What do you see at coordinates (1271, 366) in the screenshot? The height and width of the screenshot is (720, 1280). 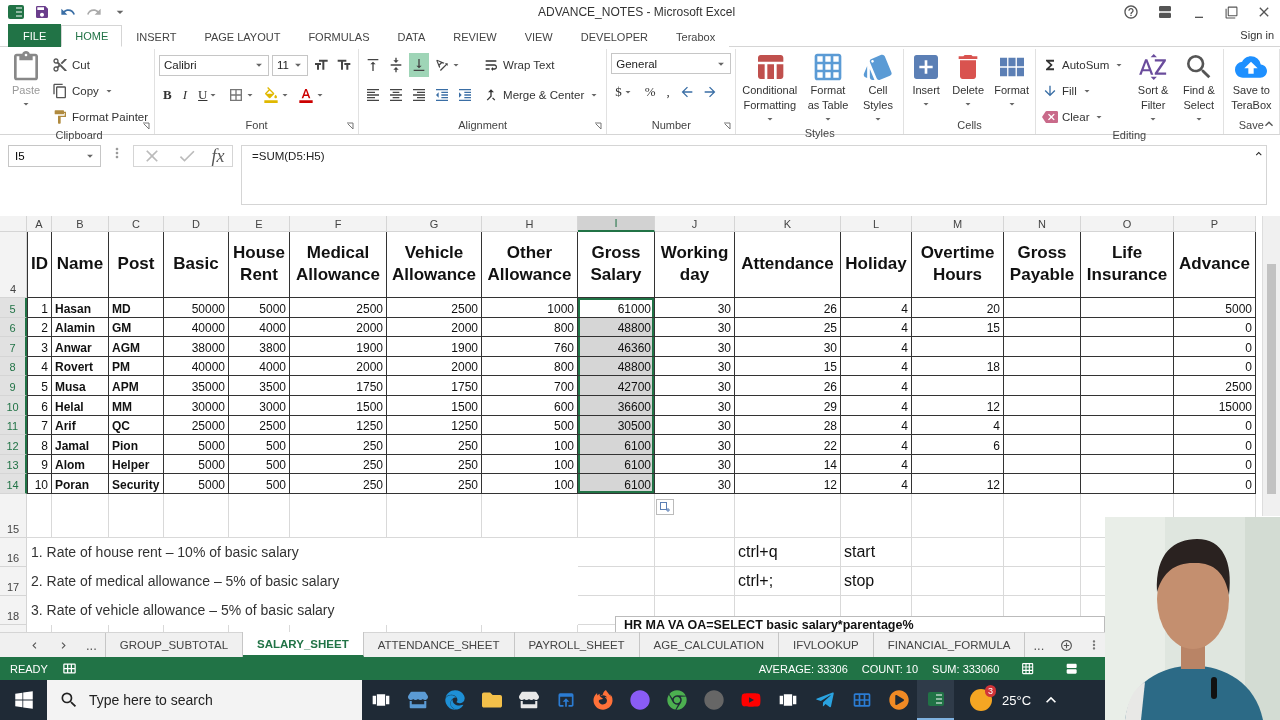 I see `vertical-scrollbar` at bounding box center [1271, 366].